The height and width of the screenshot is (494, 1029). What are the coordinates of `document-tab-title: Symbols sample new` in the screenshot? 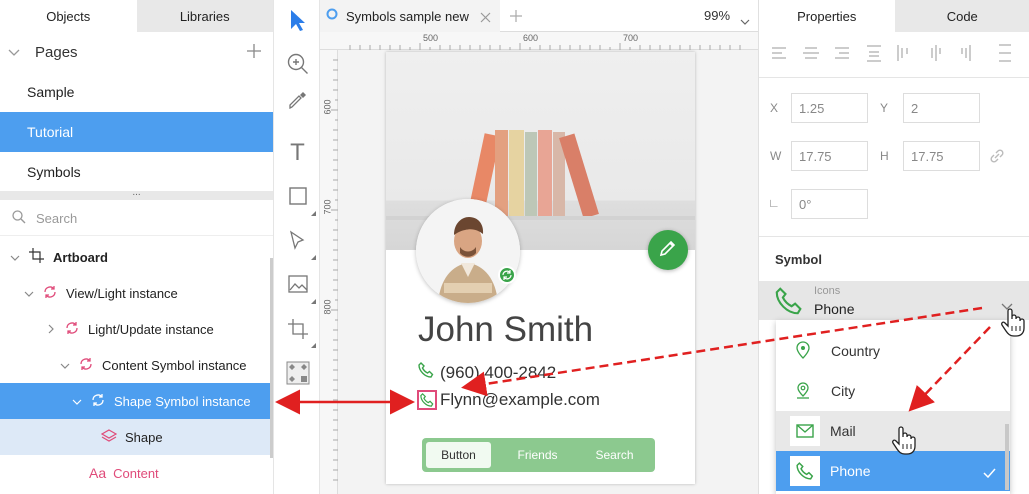 It's located at (407, 16).